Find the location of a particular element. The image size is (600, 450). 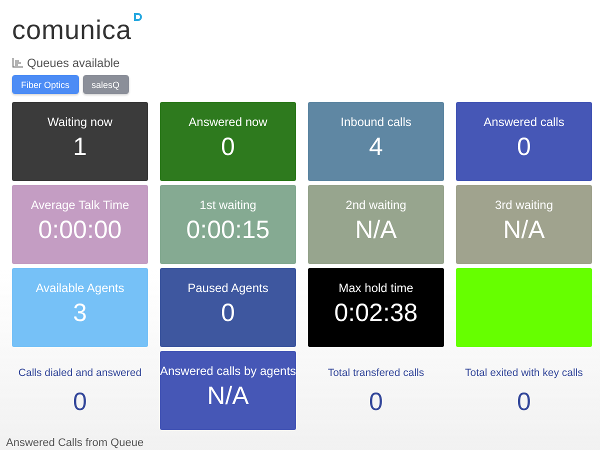

tile-label: Paused Agents is located at coordinates (228, 288).